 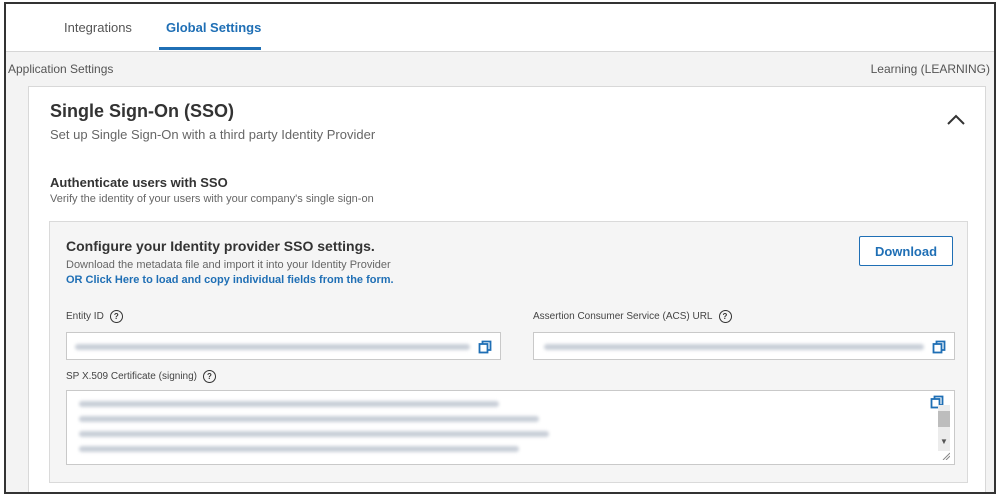 I want to click on acs-url-label-text: Assertion Consumer Service (ACS) URL, so click(x=623, y=316).